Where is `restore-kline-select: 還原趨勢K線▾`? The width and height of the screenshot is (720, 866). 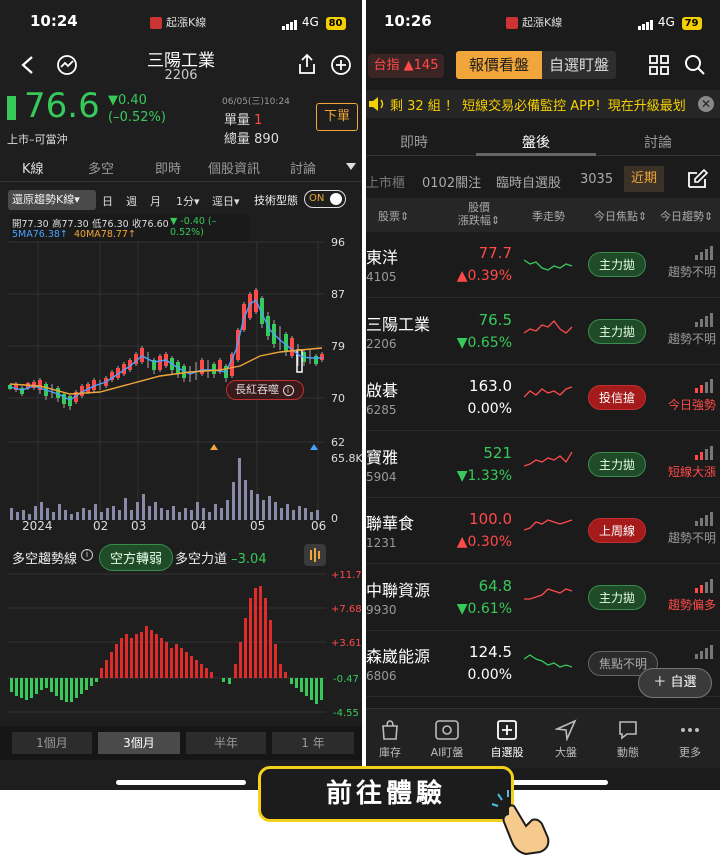 restore-kline-select: 還原趨勢K線▾ is located at coordinates (52, 200).